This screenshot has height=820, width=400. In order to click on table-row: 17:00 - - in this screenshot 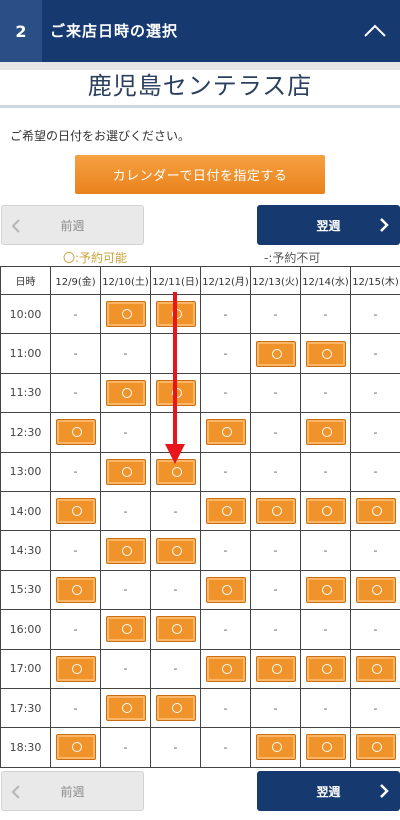, I will do `click(200, 668)`.